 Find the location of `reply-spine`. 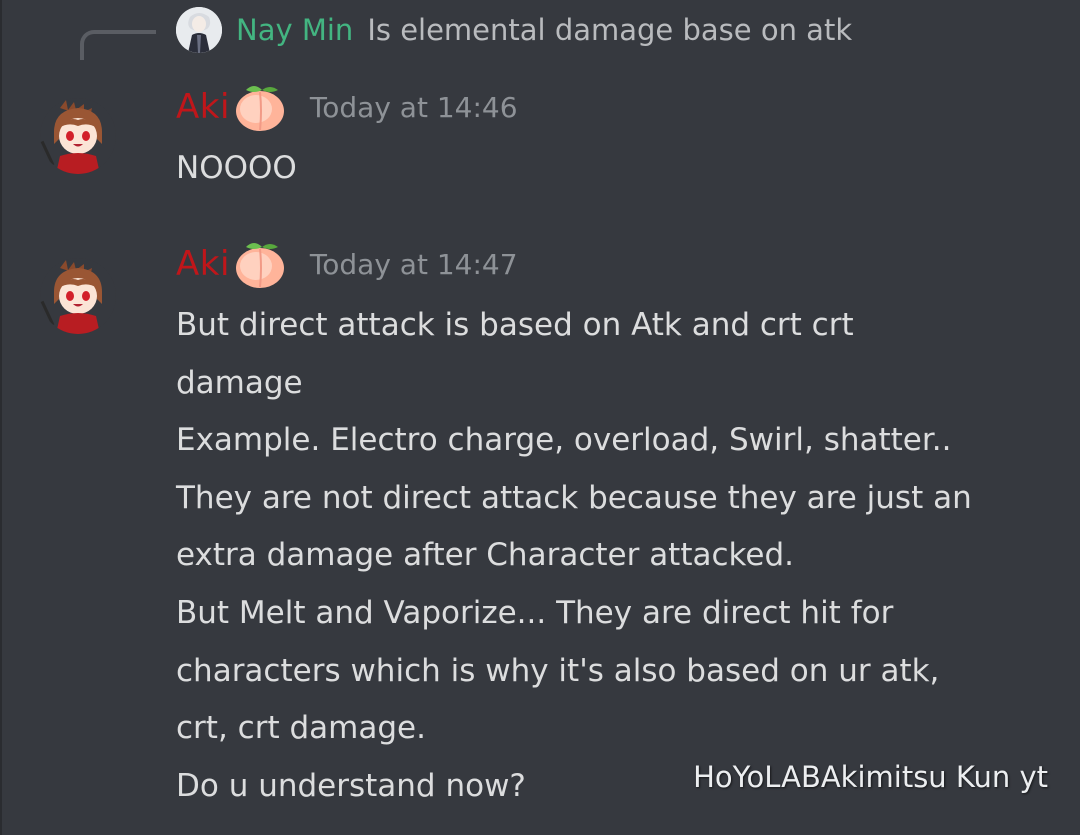

reply-spine is located at coordinates (118, 45).